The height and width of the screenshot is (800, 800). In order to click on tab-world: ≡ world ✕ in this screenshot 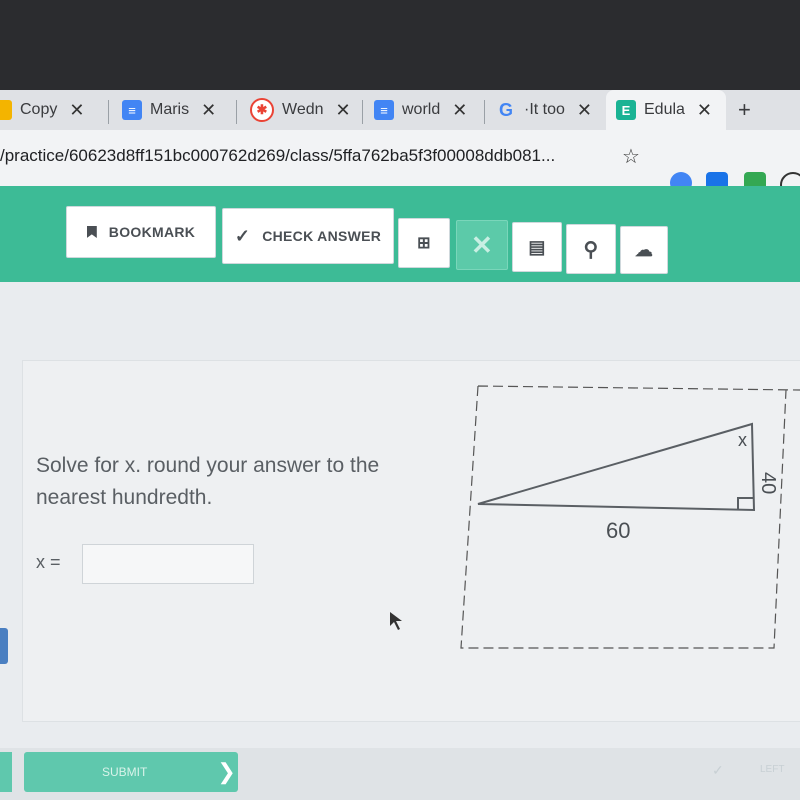, I will do `click(429, 110)`.